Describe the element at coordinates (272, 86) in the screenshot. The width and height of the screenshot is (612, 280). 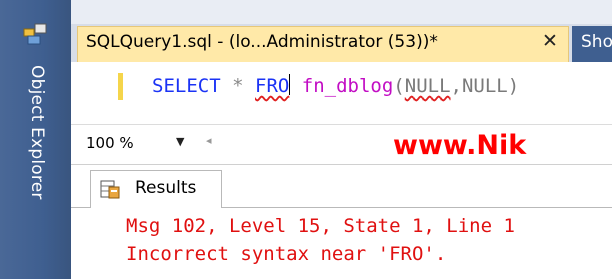
I see `token-fro-error: FRO` at that location.